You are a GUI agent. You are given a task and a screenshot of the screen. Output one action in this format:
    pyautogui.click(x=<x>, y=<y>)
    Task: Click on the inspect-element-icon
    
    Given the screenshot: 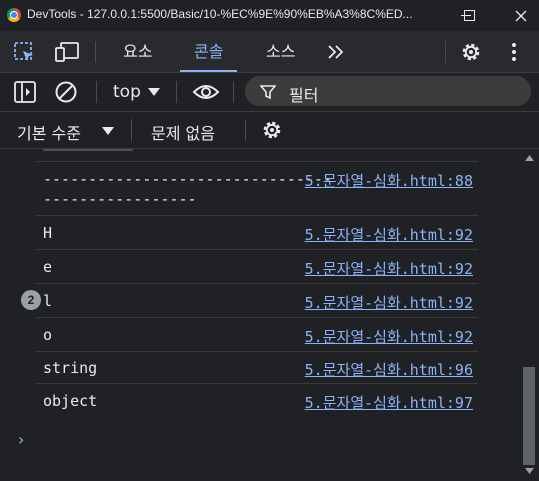 What is the action you would take?
    pyautogui.click(x=24, y=52)
    